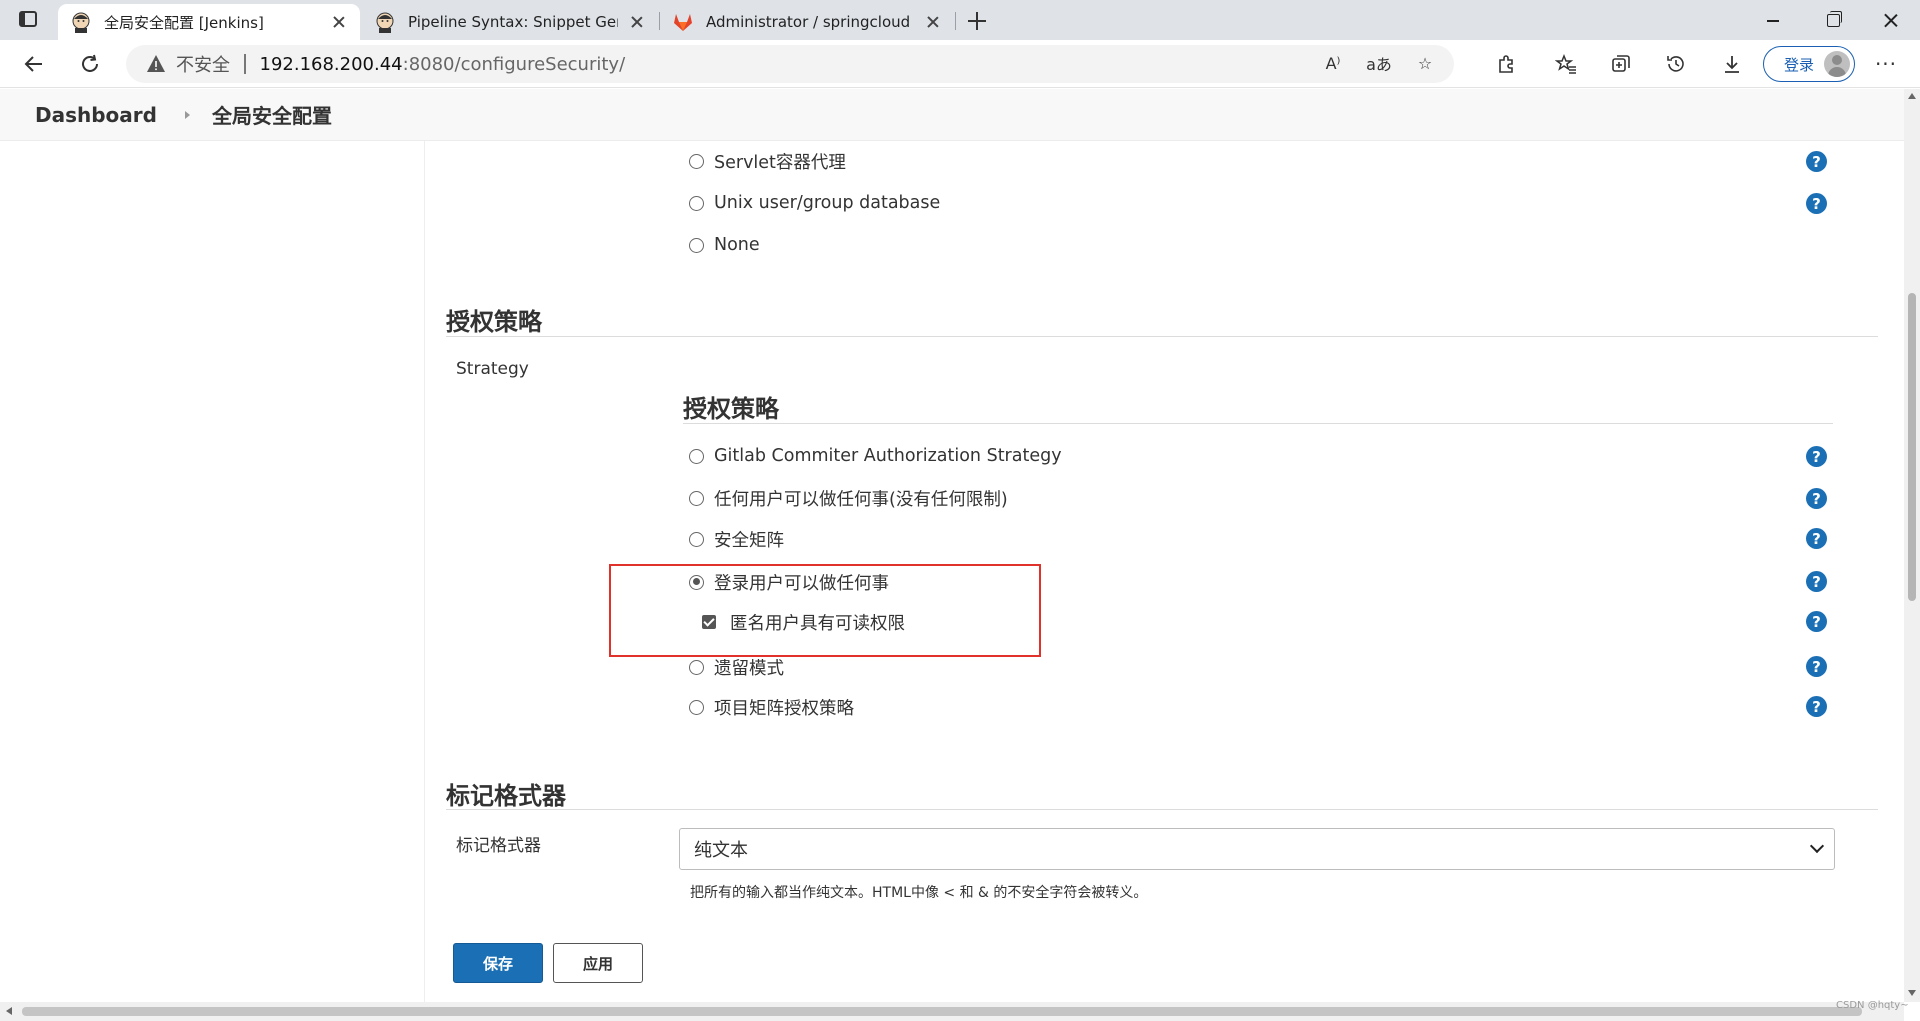  I want to click on auth-option-legacy: 遗留模式, so click(736, 667).